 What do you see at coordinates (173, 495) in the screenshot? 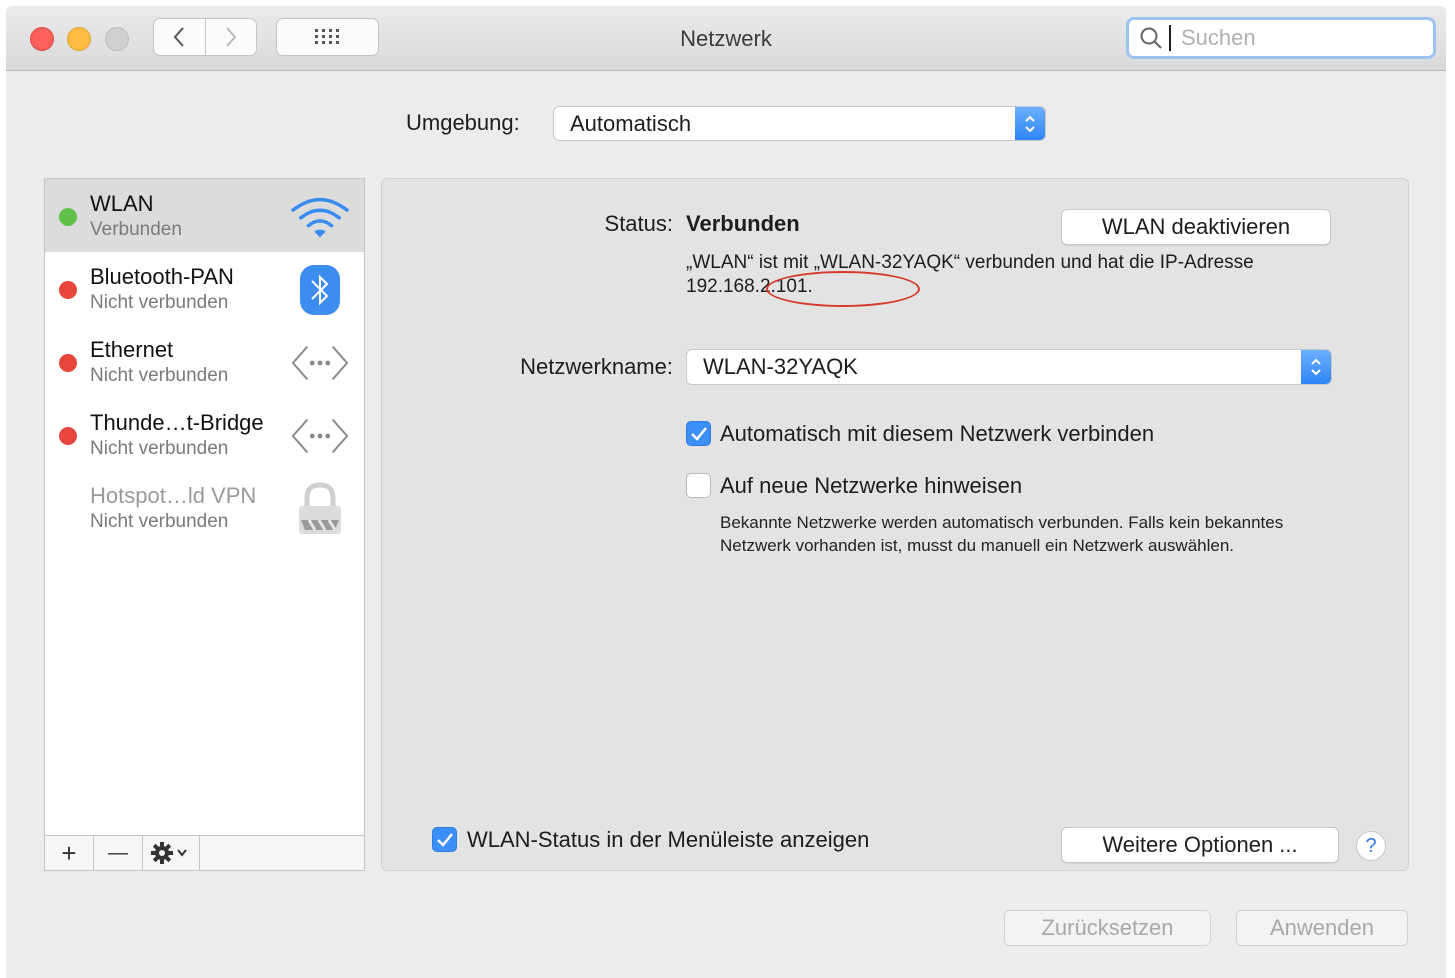
I see `service-name: Hotspot…ld VPN` at bounding box center [173, 495].